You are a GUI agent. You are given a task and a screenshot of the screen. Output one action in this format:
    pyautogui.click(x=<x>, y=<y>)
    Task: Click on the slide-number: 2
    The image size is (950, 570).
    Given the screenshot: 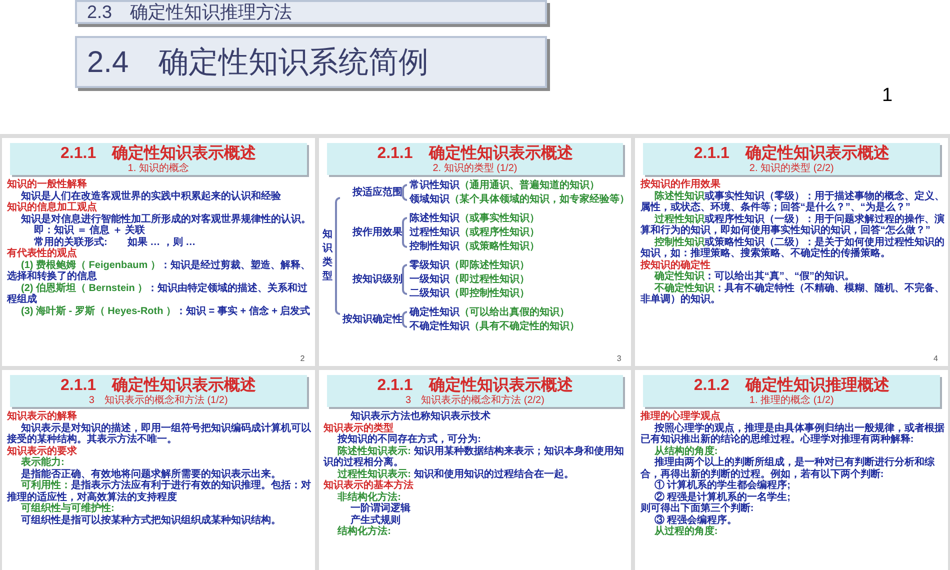 What is the action you would take?
    pyautogui.click(x=302, y=358)
    